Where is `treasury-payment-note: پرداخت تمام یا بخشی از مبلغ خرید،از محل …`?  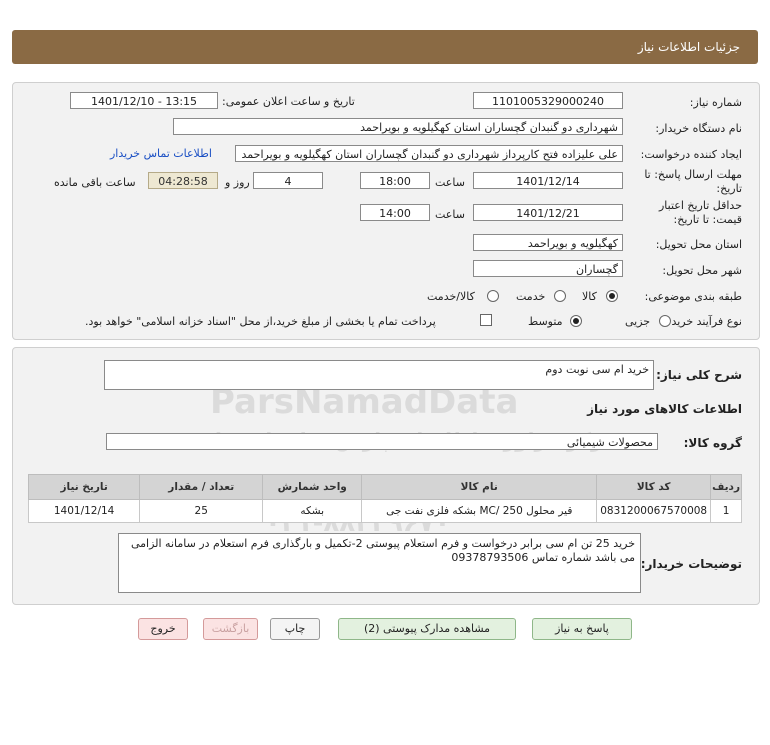
treasury-payment-note: پرداخت تمام یا بخشی از مبلغ خرید،از محل … is located at coordinates (260, 321).